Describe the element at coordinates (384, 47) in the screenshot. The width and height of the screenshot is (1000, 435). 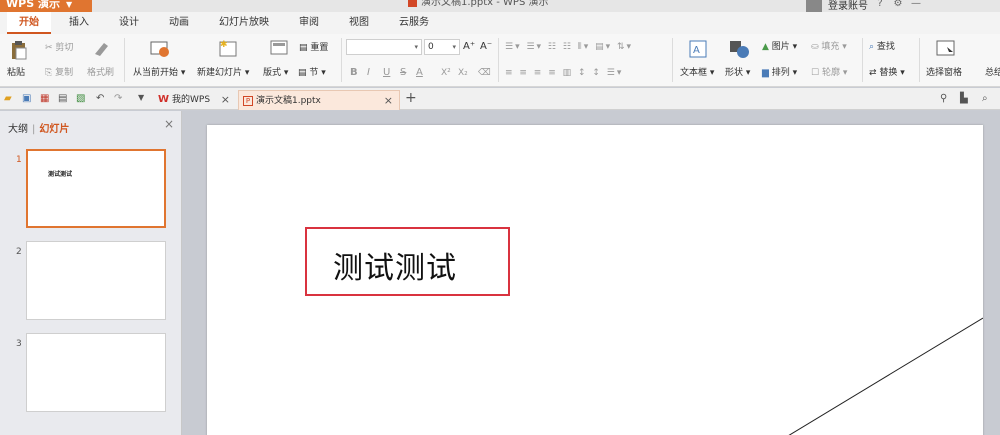
I see `font-name-combo: ▾` at that location.